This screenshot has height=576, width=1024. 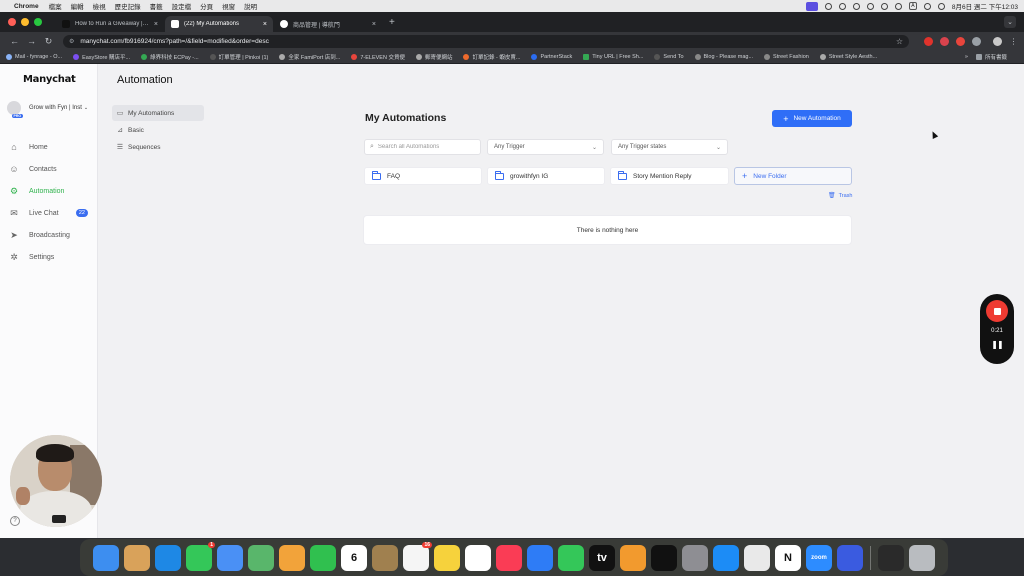 I want to click on spotlight-icon, so click(x=927, y=6).